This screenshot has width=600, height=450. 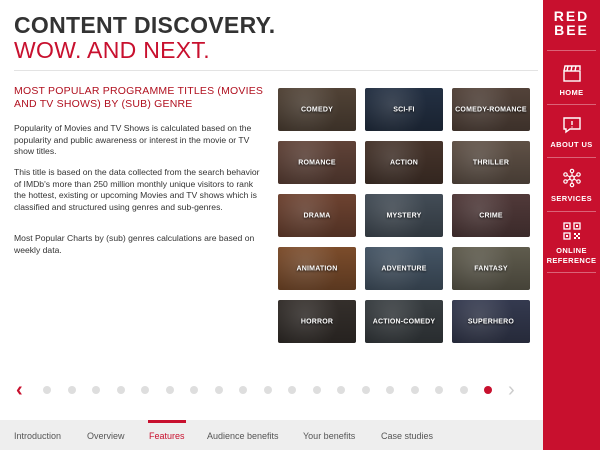 I want to click on genre-label: COMEDY, so click(x=317, y=109).